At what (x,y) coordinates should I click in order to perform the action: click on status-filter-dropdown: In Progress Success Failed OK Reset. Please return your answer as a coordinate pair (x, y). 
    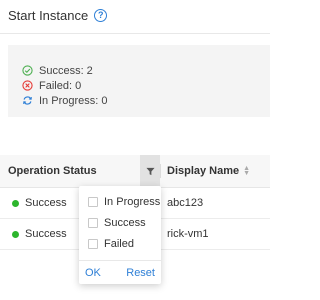
    Looking at the image, I should click on (120, 235).